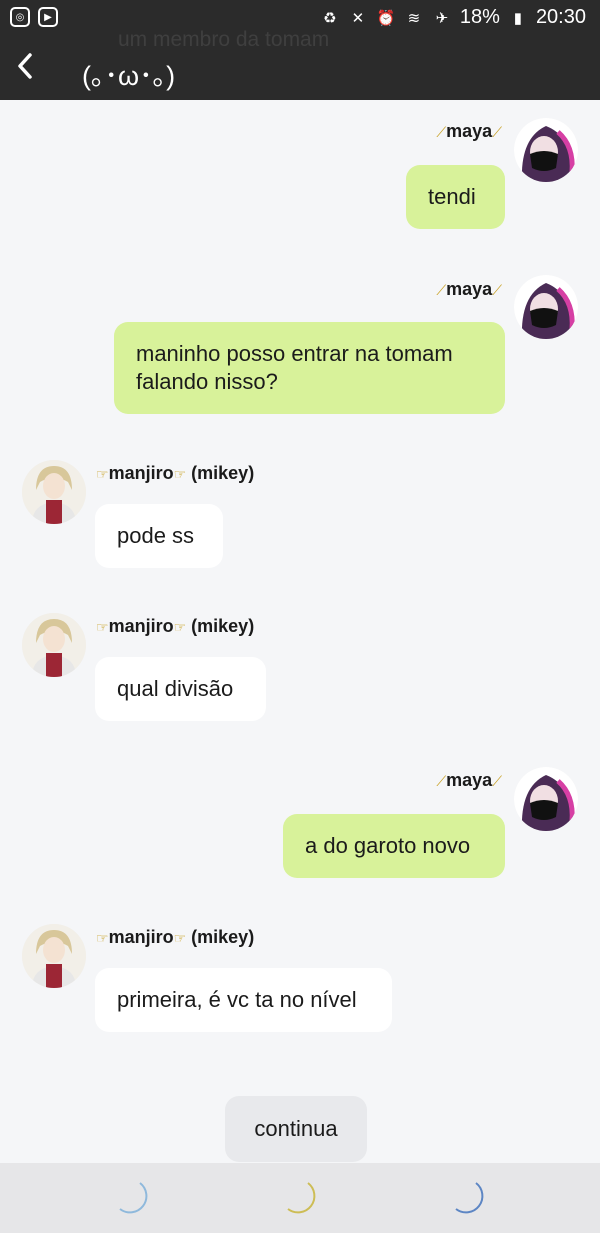 This screenshot has width=600, height=1233. Describe the element at coordinates (330, 18) in the screenshot. I see `battery-saver-icon: ♻` at that location.